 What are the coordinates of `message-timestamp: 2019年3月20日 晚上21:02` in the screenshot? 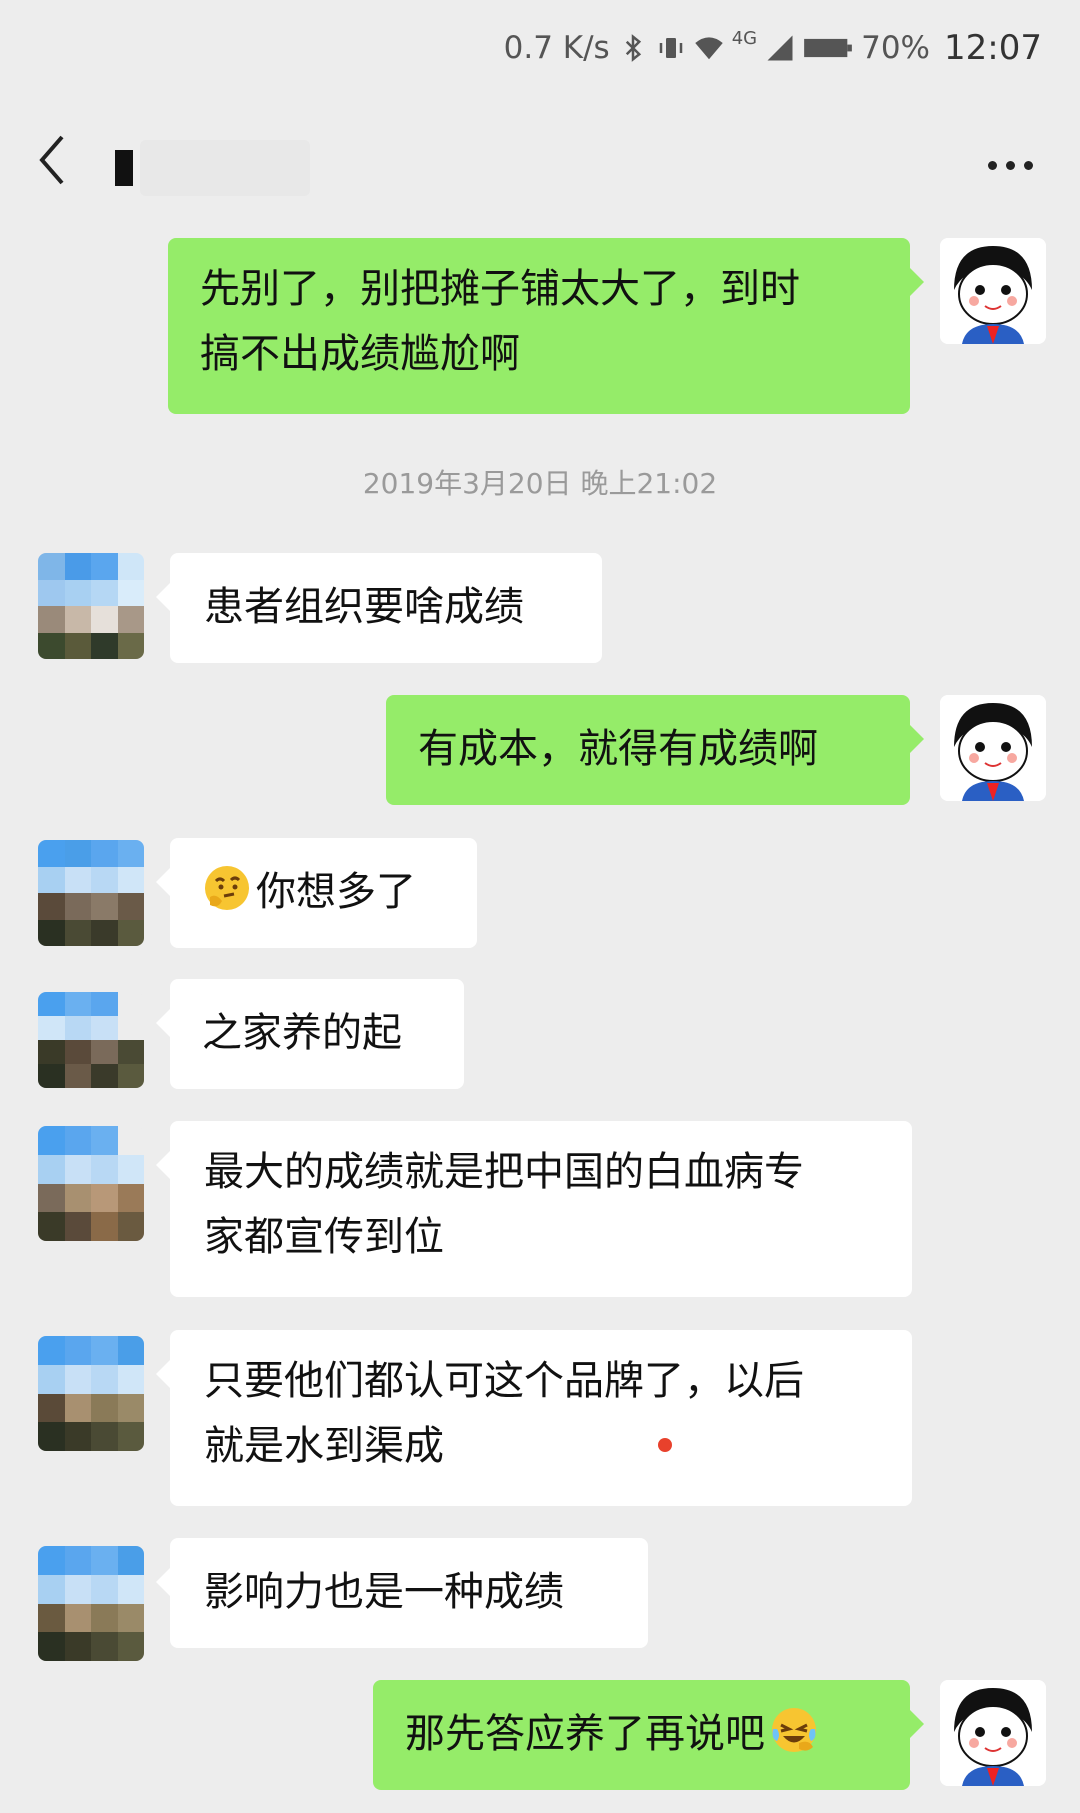 It's located at (540, 483).